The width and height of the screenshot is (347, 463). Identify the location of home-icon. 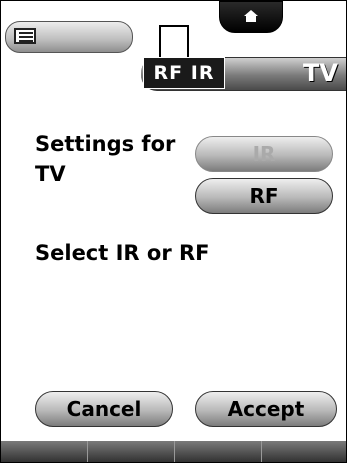
(251, 16).